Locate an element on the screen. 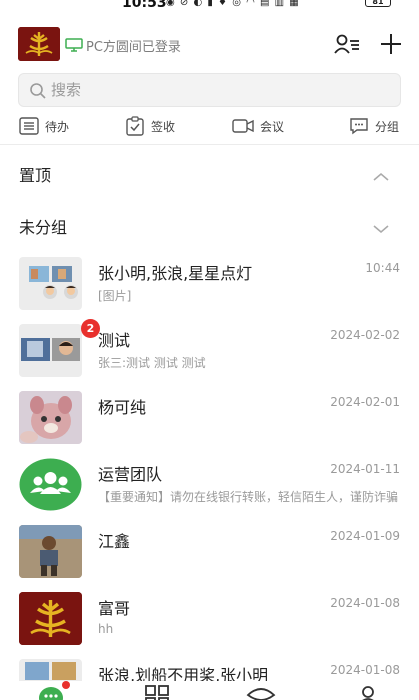  nav-messages-icon is located at coordinates (51, 692).